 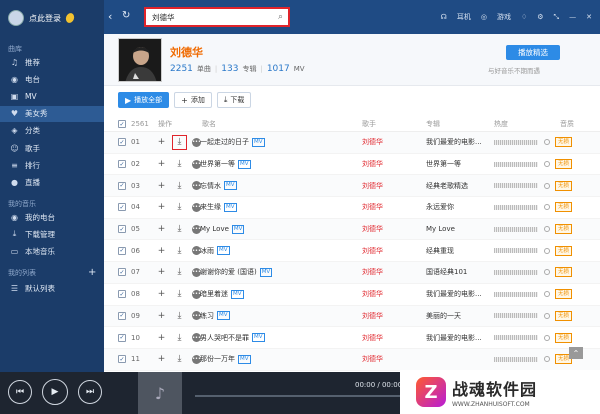 I want to click on mv-count: 1017, so click(x=278, y=69).